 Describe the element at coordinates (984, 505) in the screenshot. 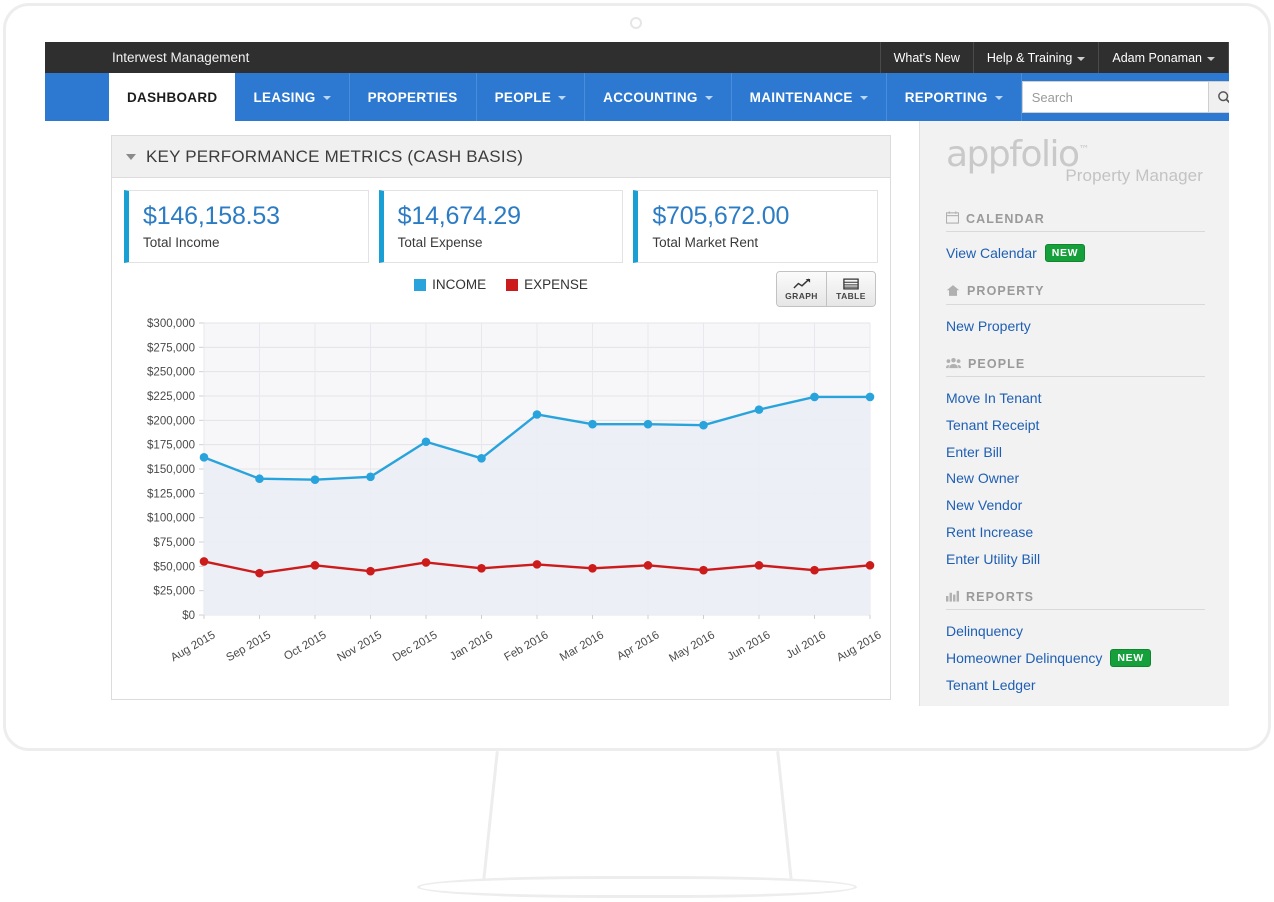

I see `sidebar-link-label: New Vendor` at that location.